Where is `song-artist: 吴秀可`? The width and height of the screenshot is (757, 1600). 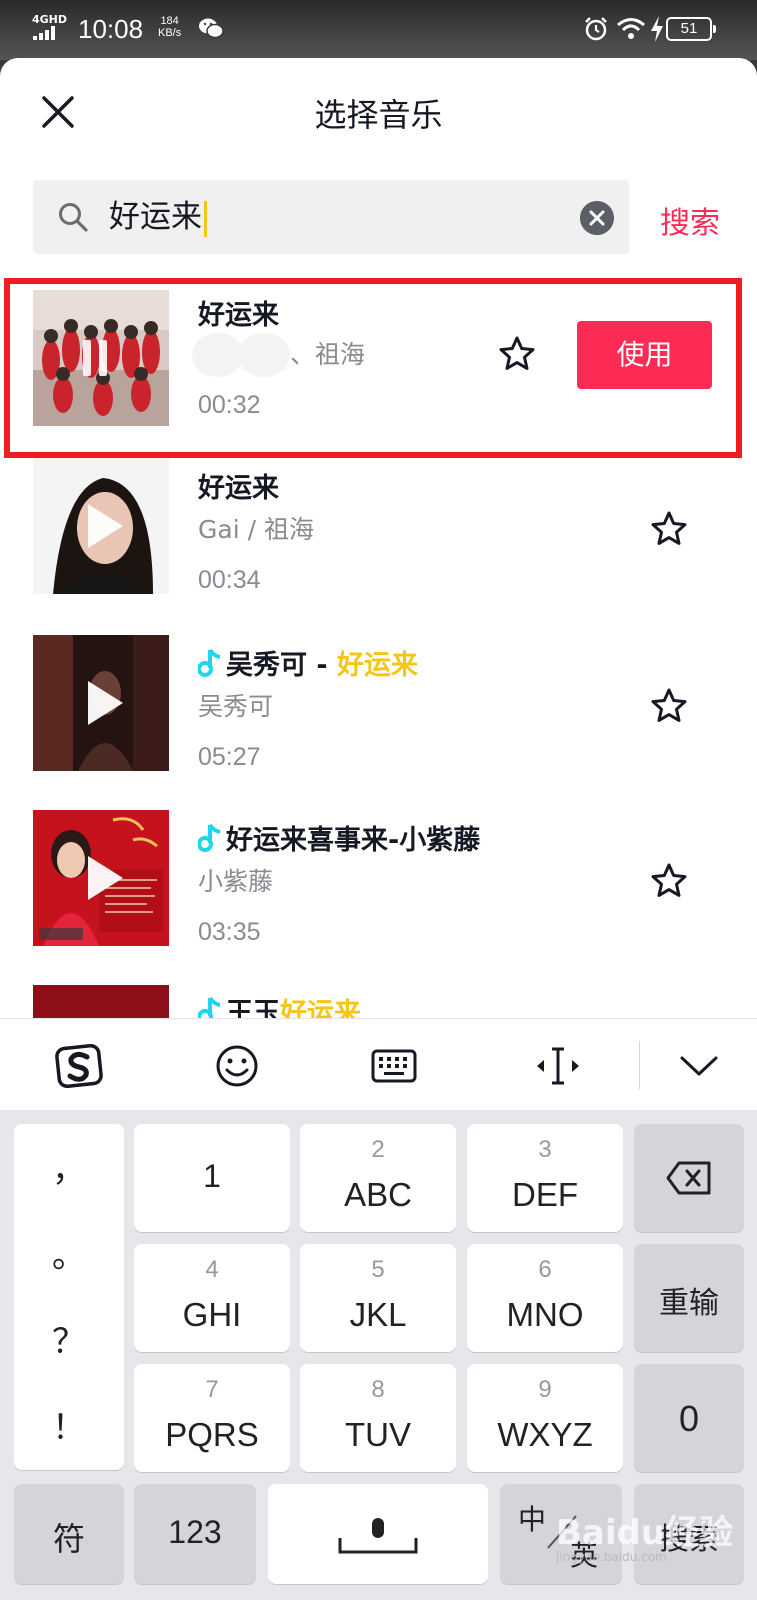
song-artist: 吴秀可 is located at coordinates (236, 706).